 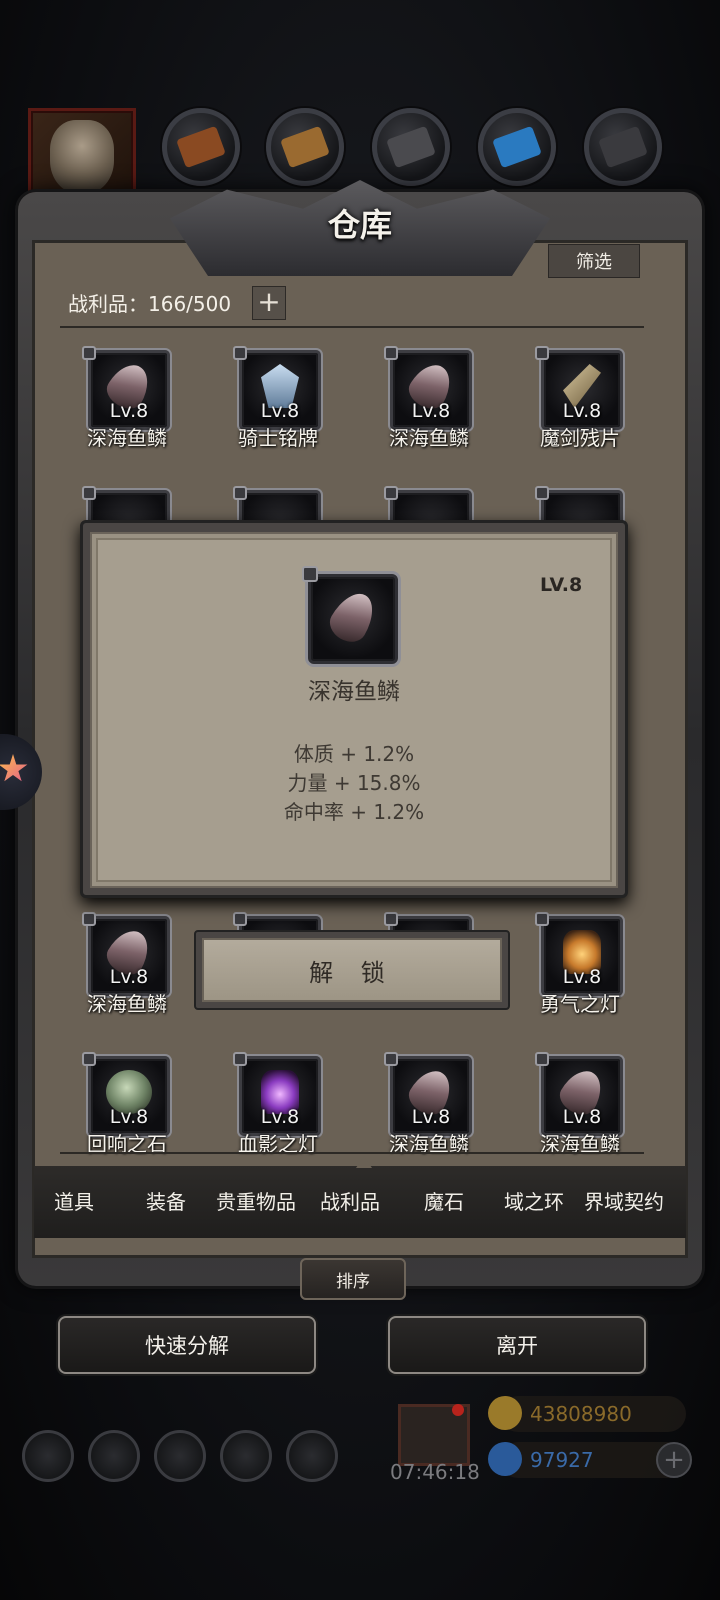 What do you see at coordinates (561, 585) in the screenshot?
I see `popup-item-level: LV.8` at bounding box center [561, 585].